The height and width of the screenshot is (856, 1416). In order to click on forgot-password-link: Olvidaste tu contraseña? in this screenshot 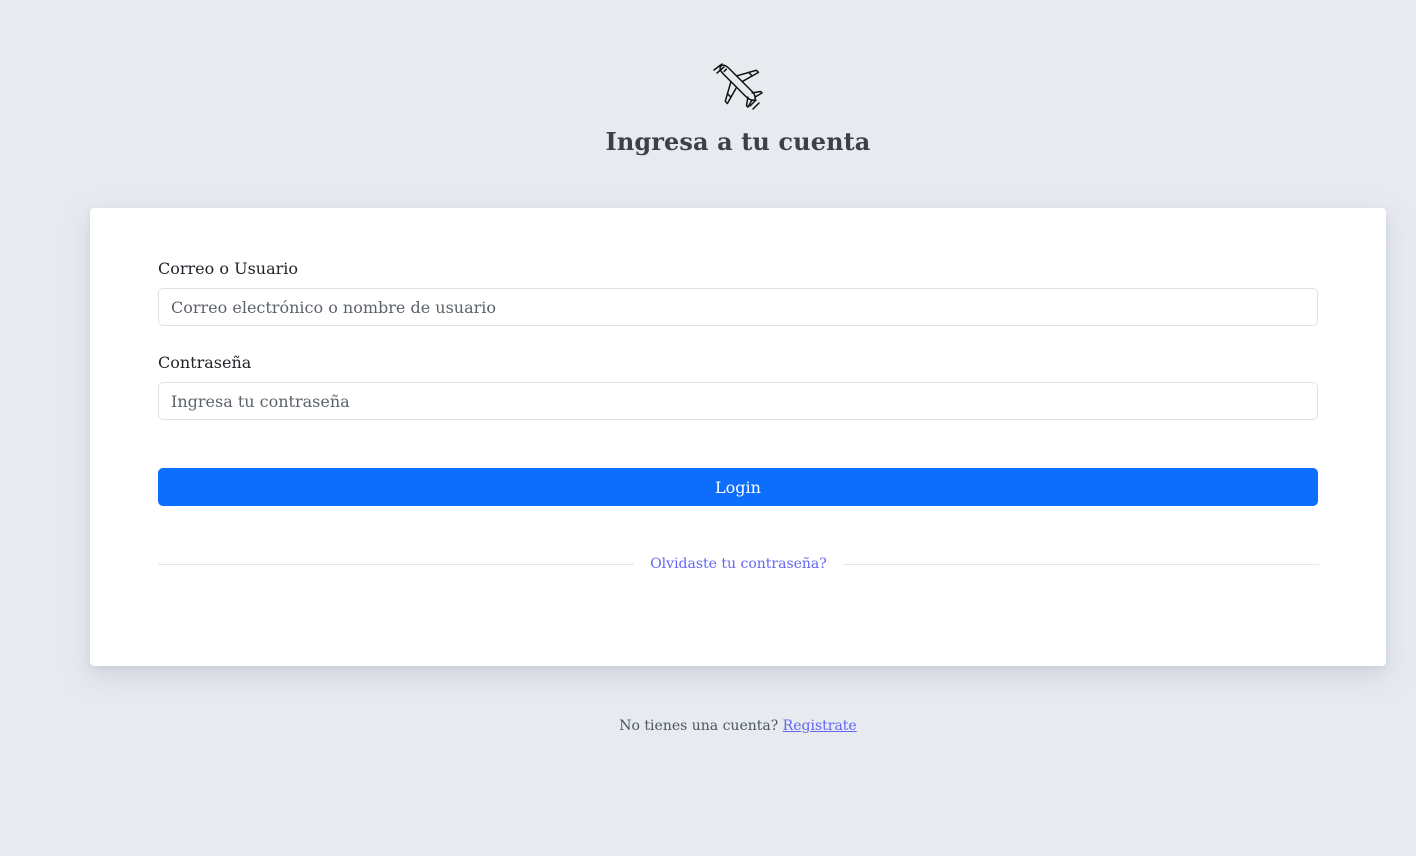, I will do `click(738, 564)`.